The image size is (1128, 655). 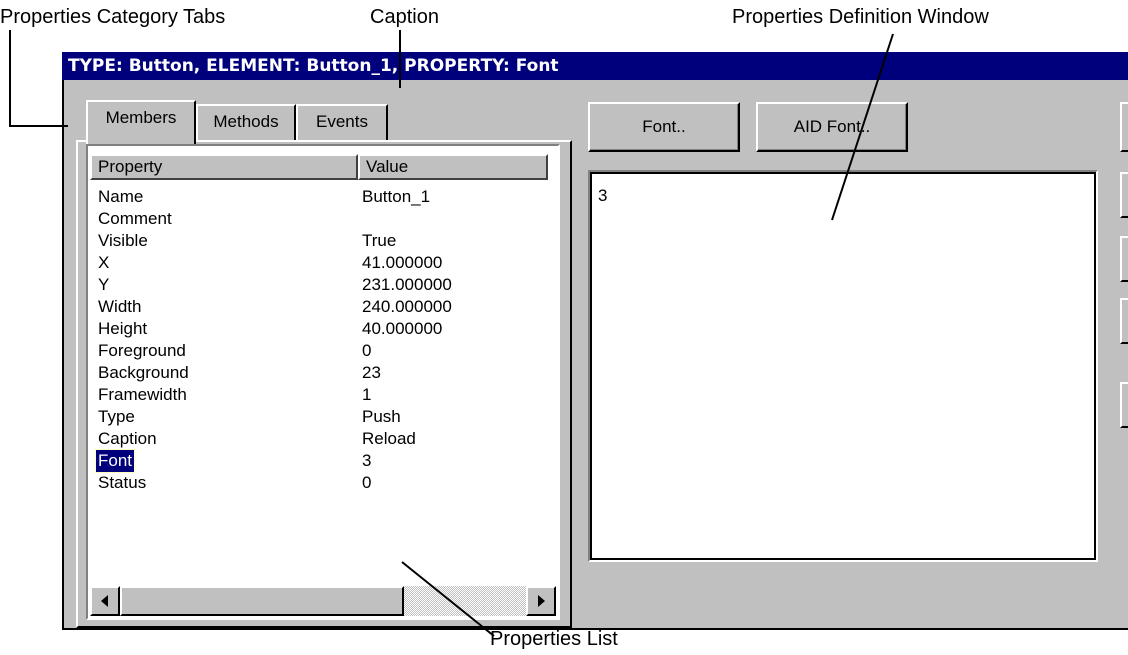 I want to click on horizontal-scrollbar, so click(x=323, y=601).